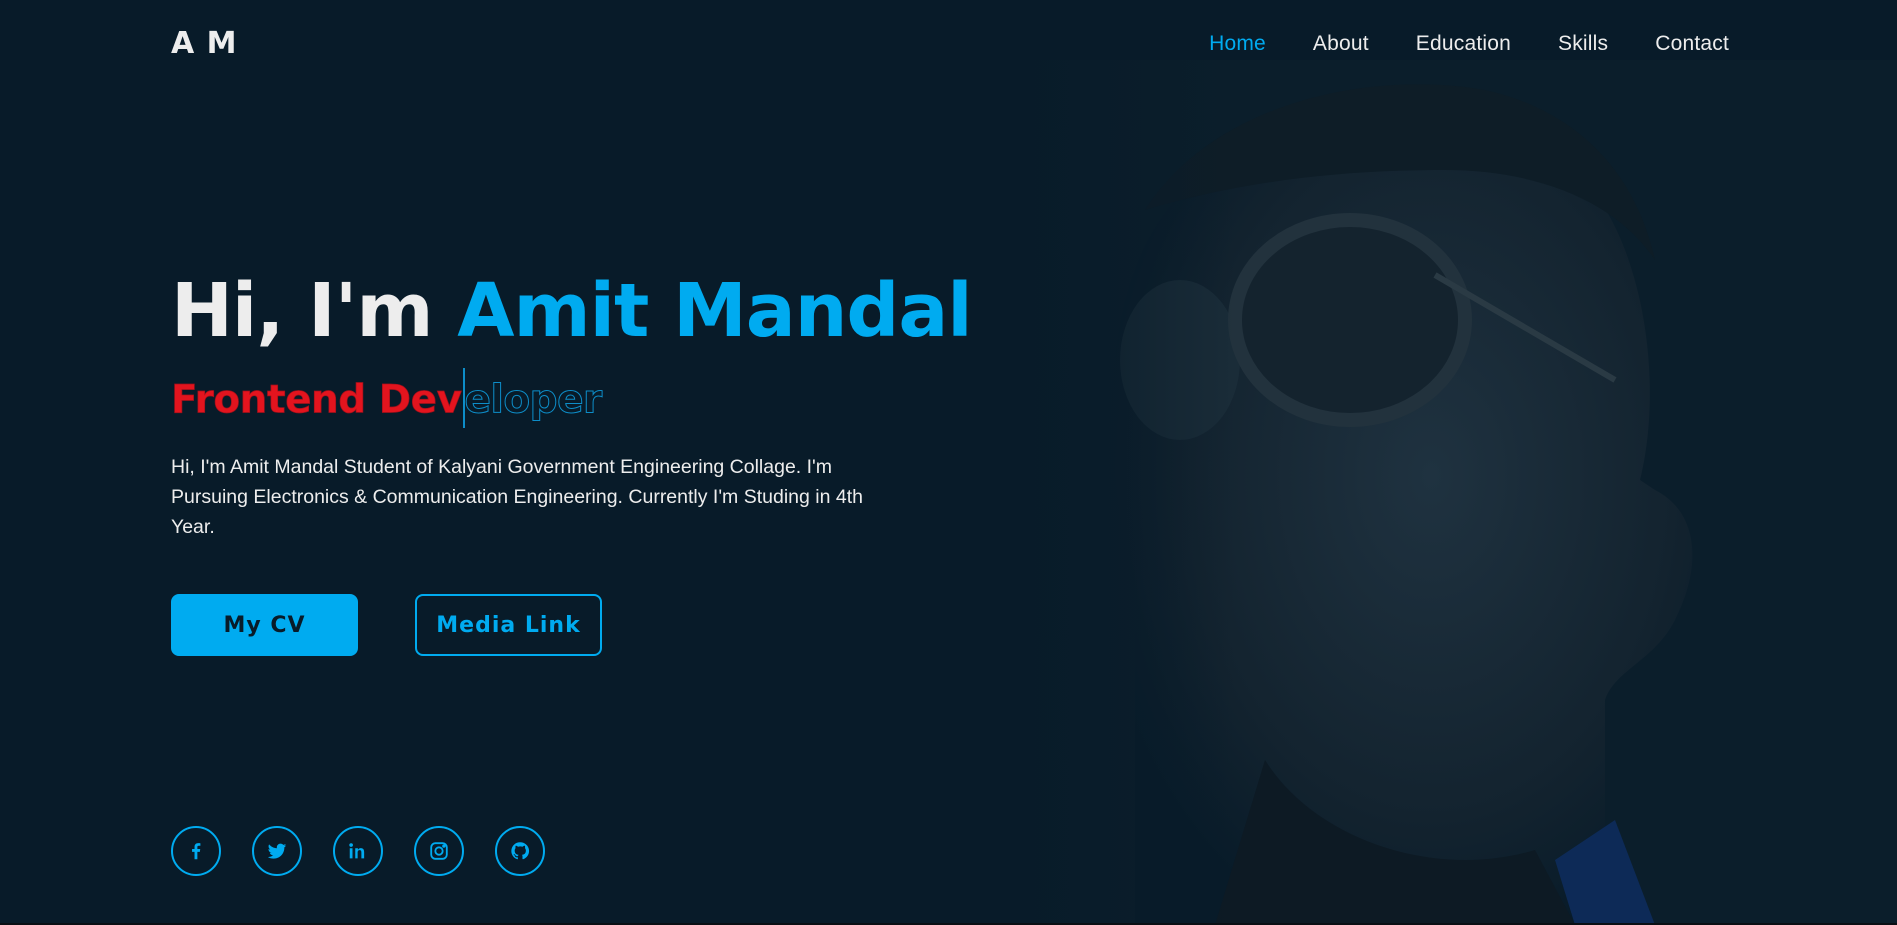 The height and width of the screenshot is (925, 1897). I want to click on site-header: A M Home About Education Skills Contact, so click(948, 46).